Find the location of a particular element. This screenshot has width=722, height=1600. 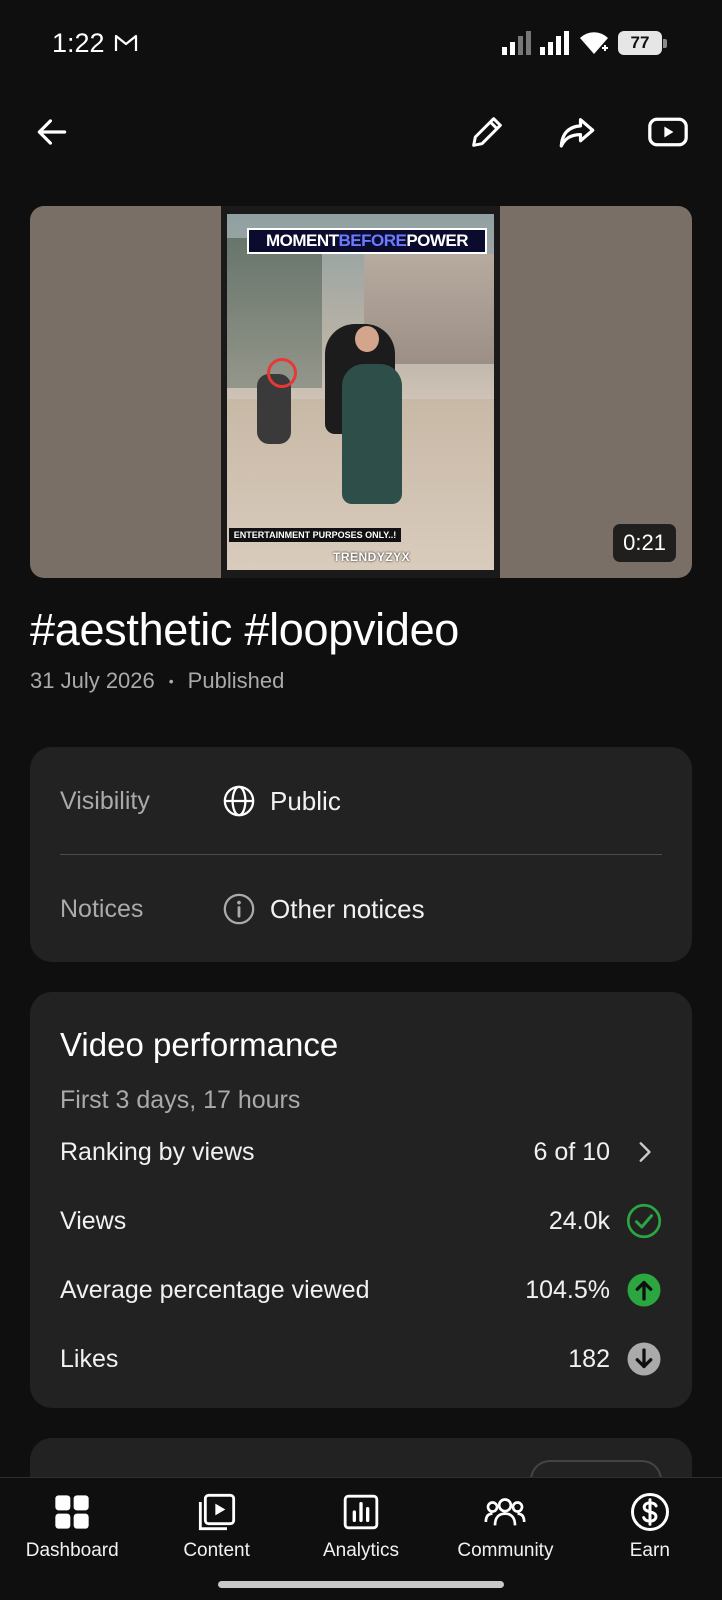

avg-percentage-row: Average percentage viewed 104.5% is located at coordinates (361, 1290).